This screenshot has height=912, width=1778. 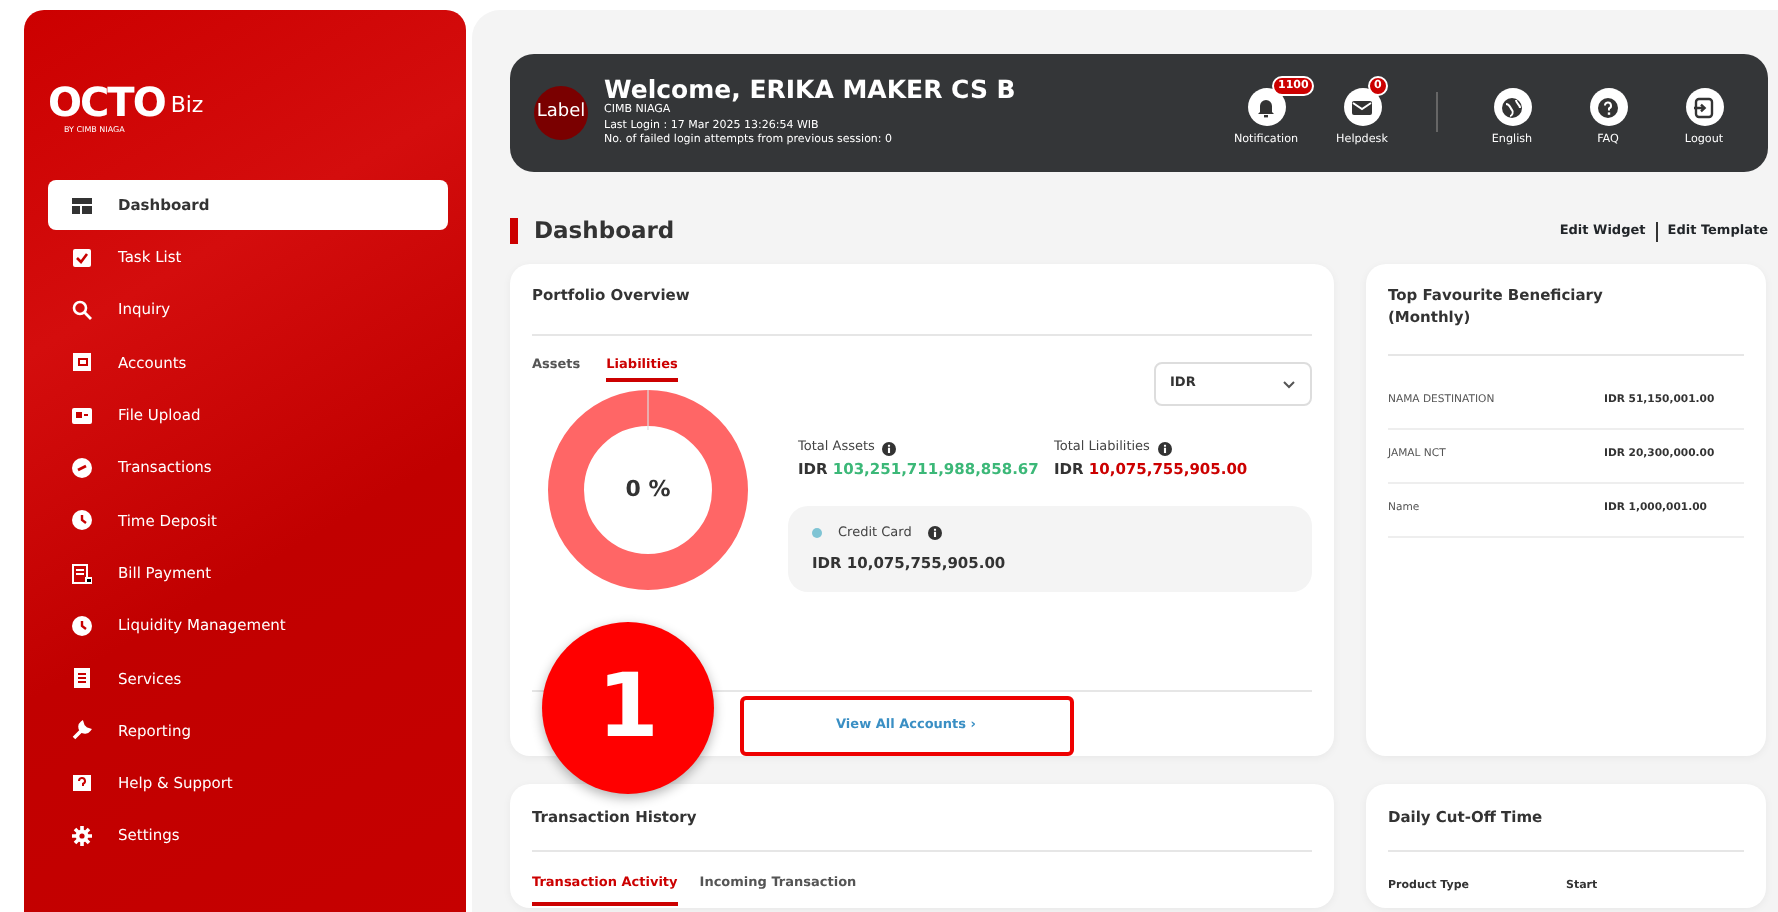 I want to click on document-icon, so click(x=82, y=678).